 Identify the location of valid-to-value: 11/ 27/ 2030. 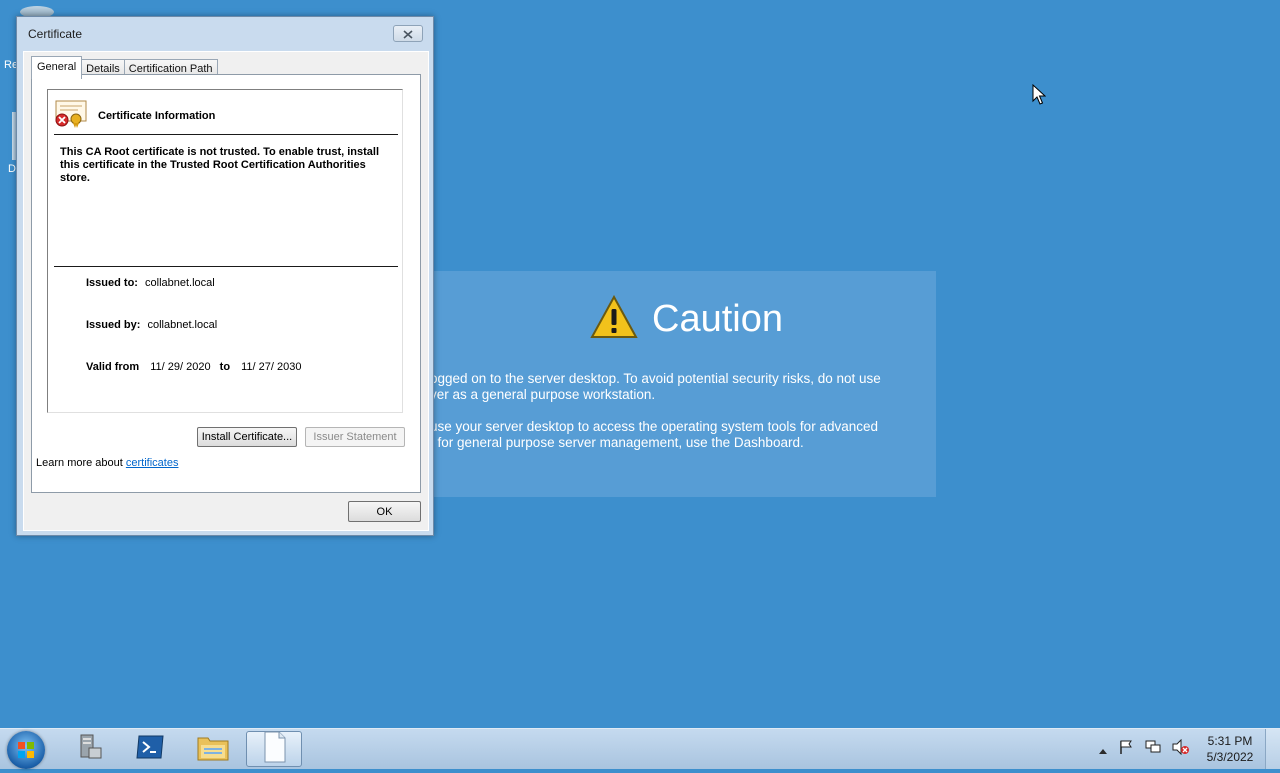
(271, 367).